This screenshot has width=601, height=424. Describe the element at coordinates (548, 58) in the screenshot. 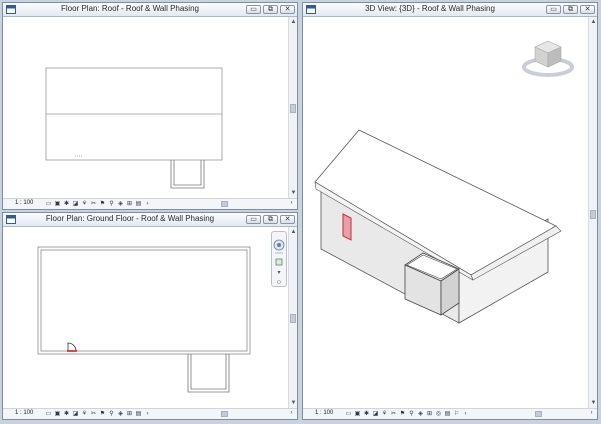

I see `view-cube` at that location.